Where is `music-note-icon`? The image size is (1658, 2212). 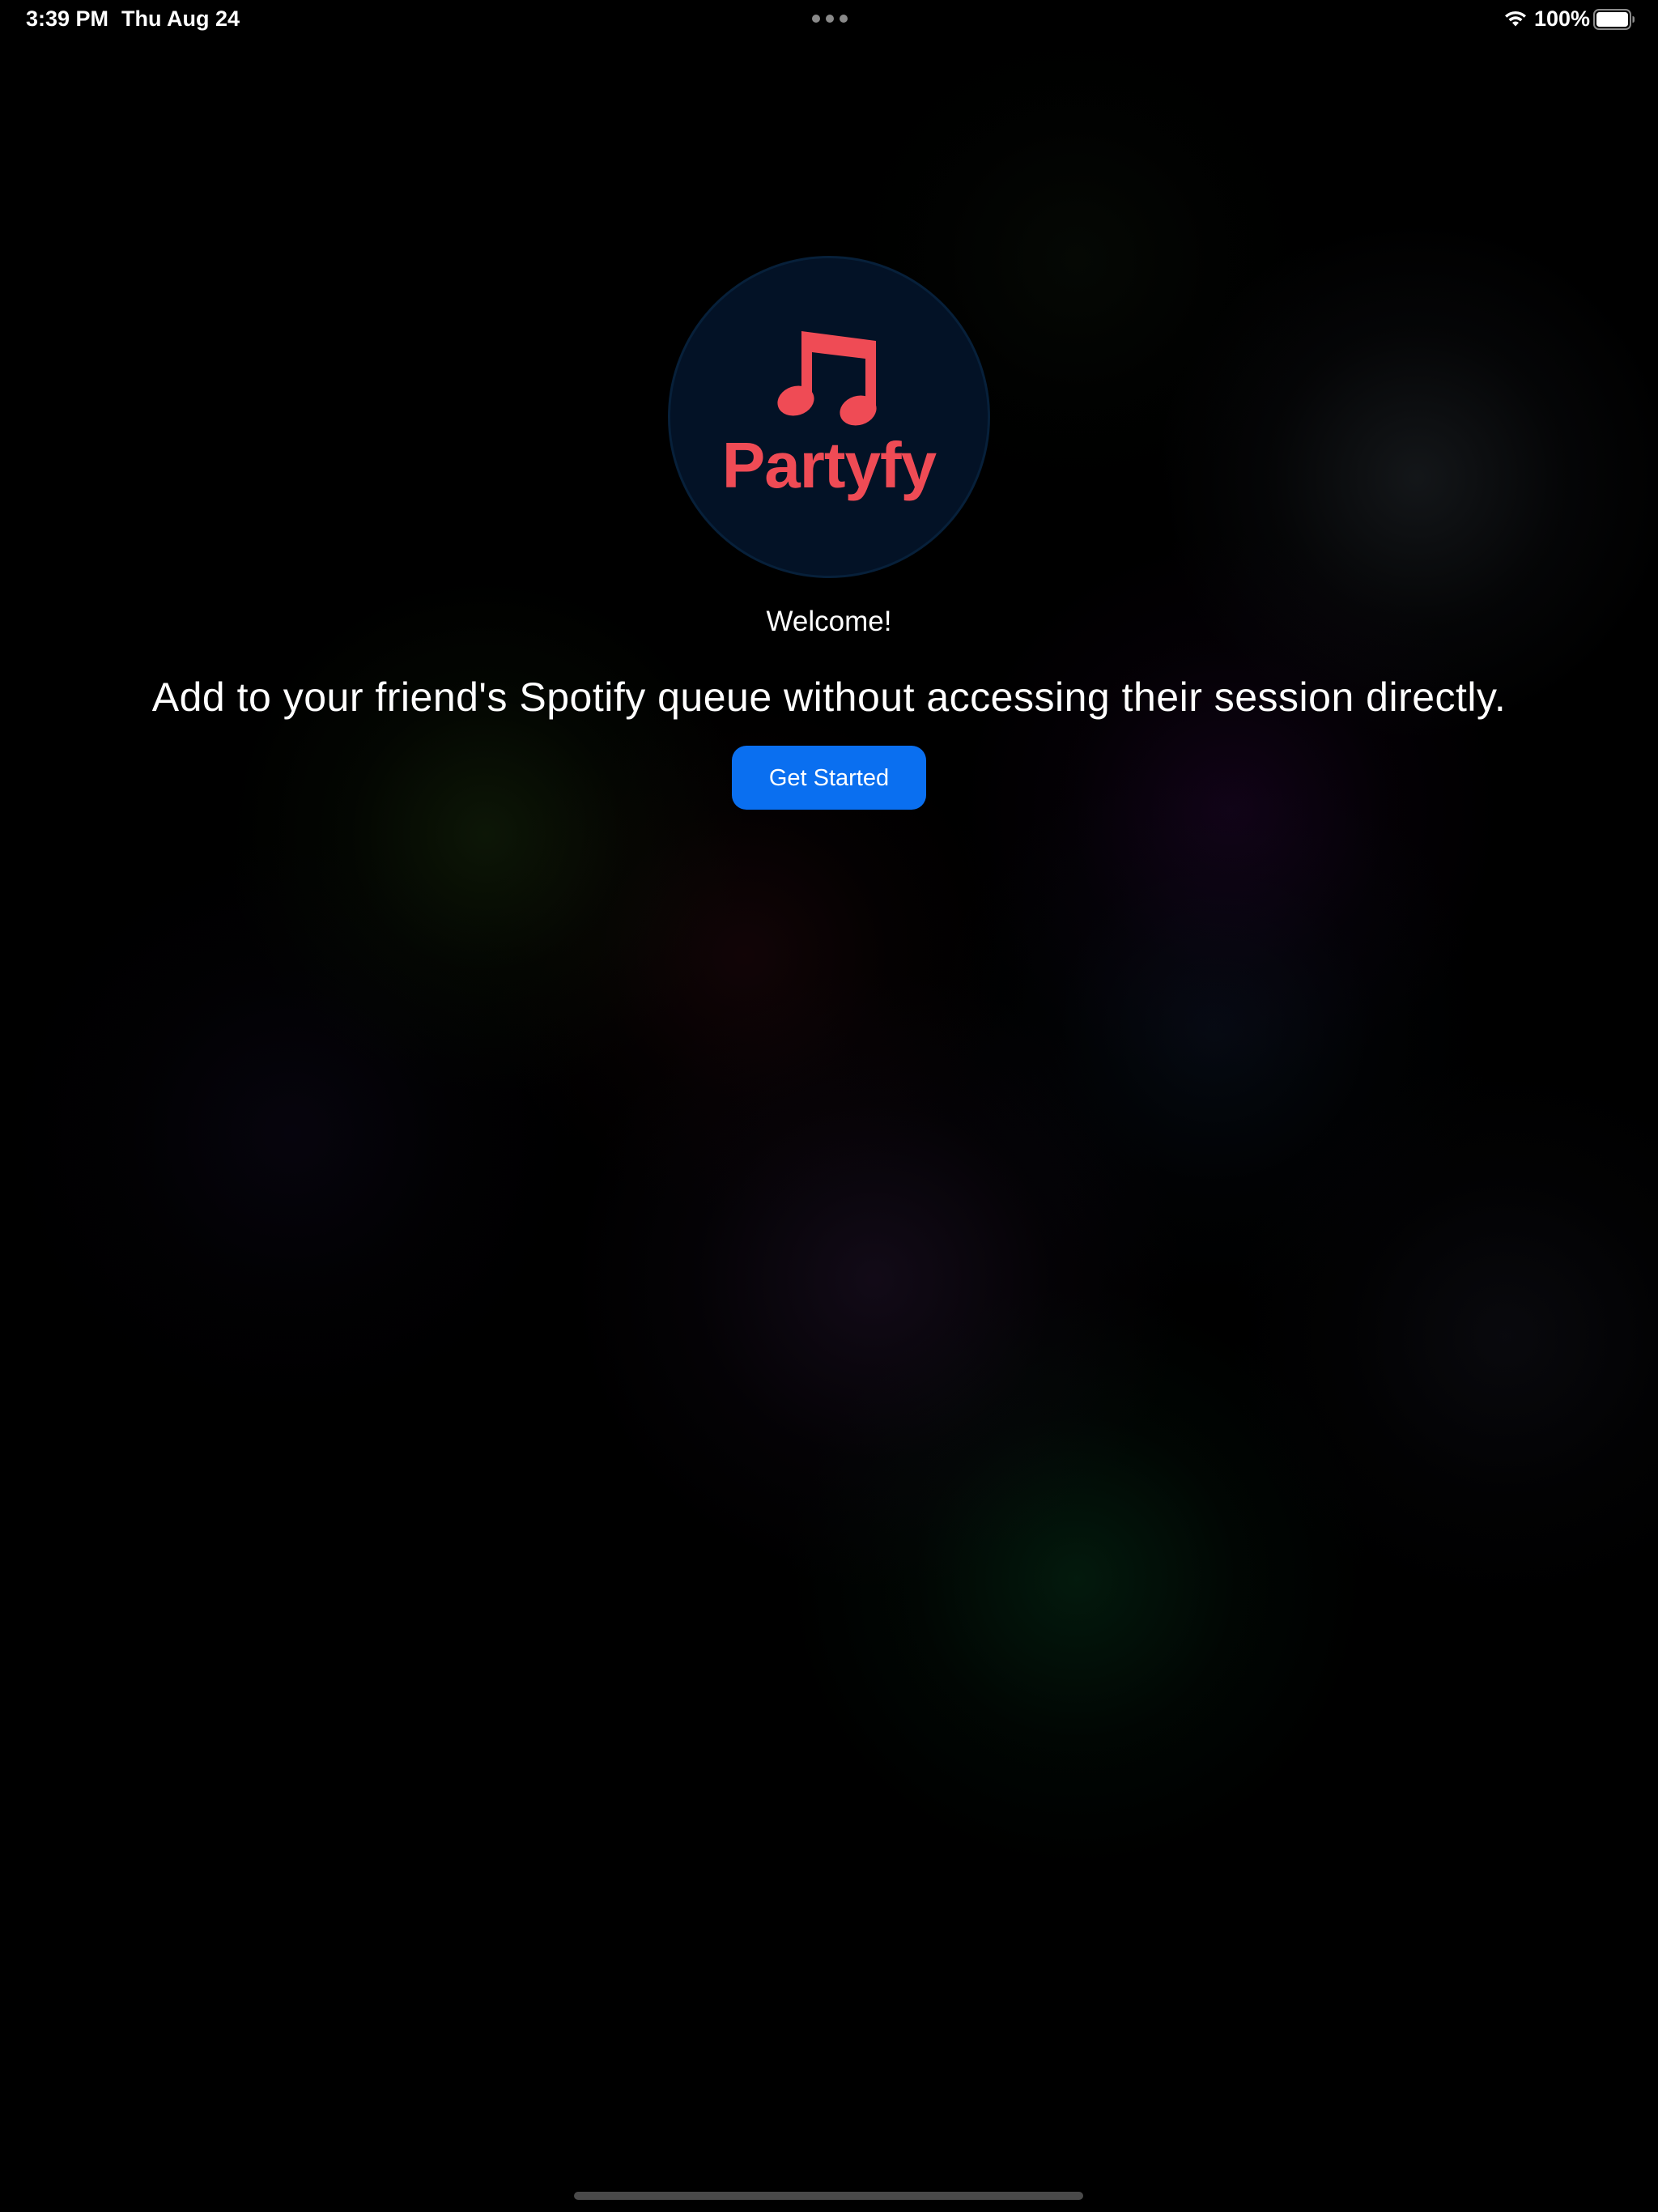 music-note-icon is located at coordinates (827, 379).